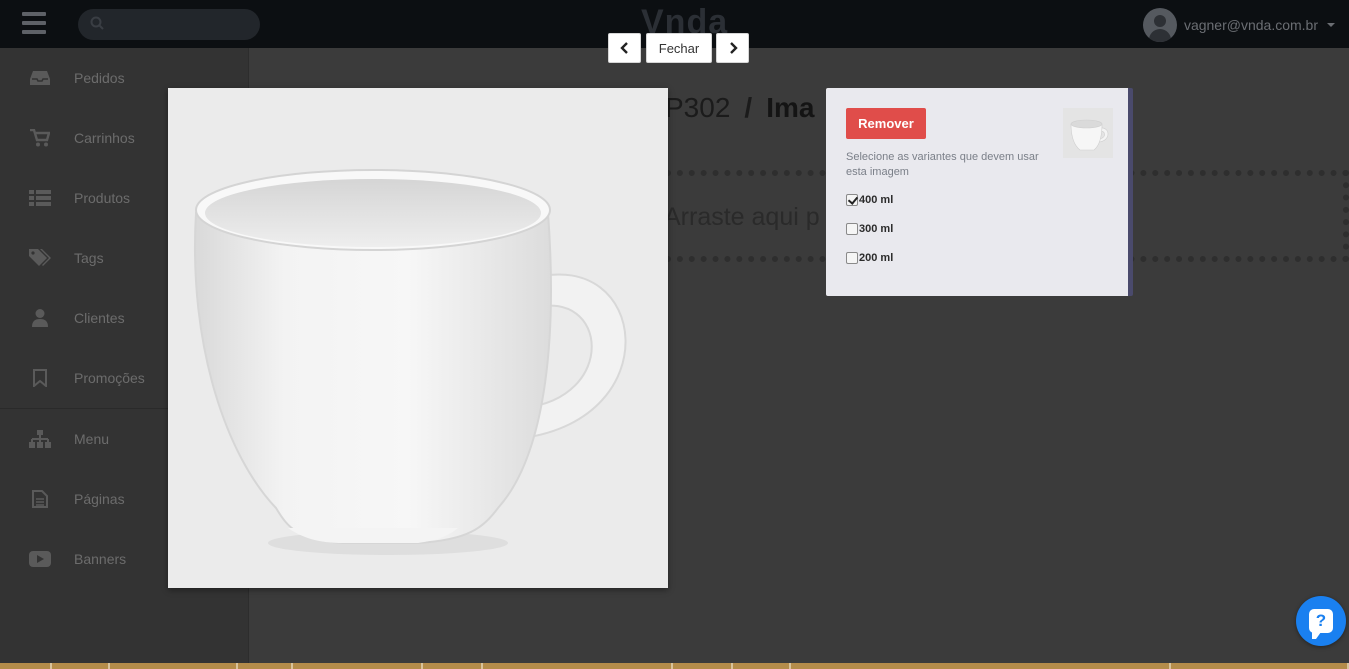 The height and width of the screenshot is (669, 1349). Describe the element at coordinates (698, 107) in the screenshot. I see `product-code: P302` at that location.